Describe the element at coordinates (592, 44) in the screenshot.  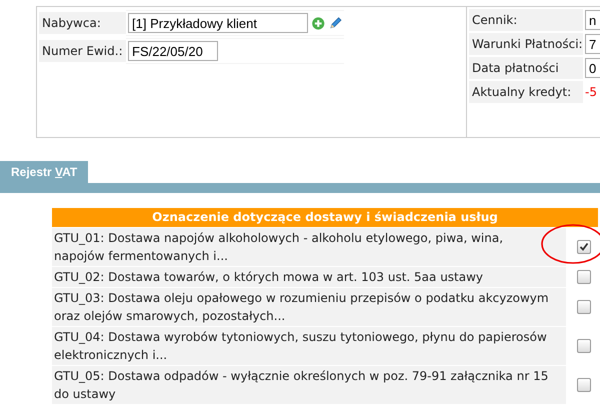
I see `input-field: 7` at that location.